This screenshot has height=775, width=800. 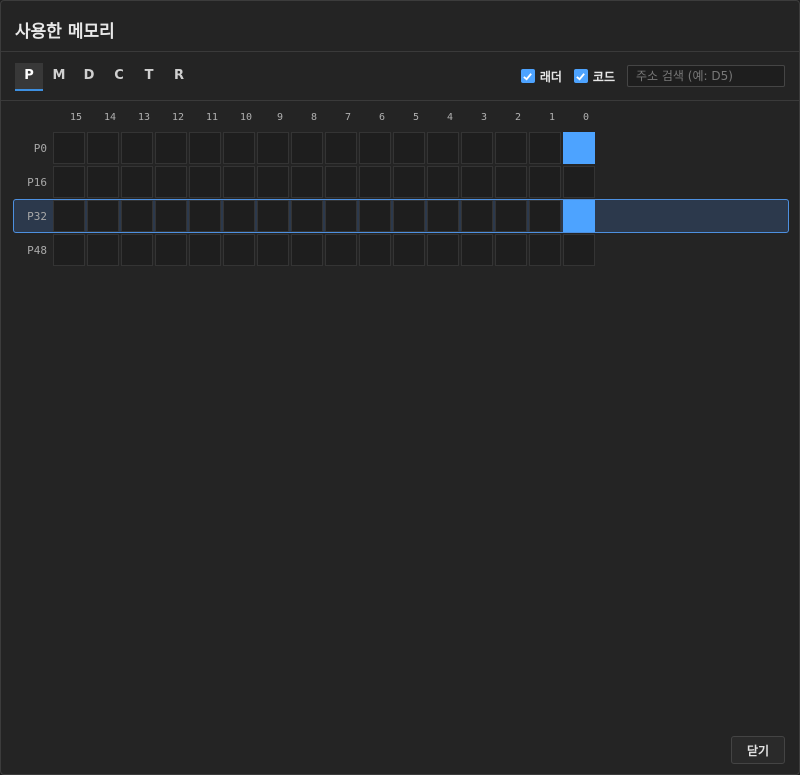 What do you see at coordinates (179, 76) in the screenshot?
I see `tab-r: R` at bounding box center [179, 76].